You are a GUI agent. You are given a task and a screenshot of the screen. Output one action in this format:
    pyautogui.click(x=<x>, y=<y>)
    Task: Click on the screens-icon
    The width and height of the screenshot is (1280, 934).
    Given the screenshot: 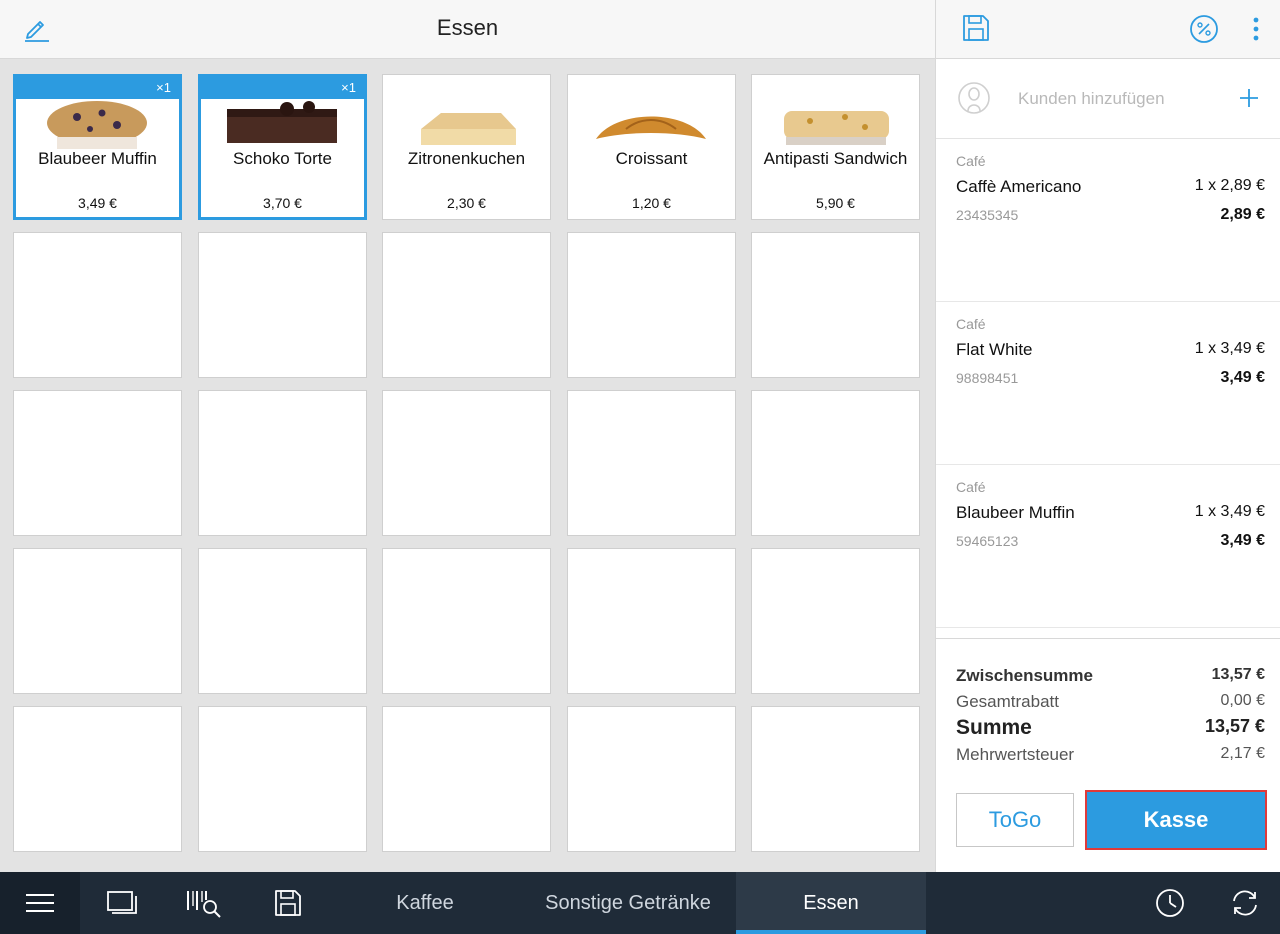 What is the action you would take?
    pyautogui.click(x=122, y=902)
    